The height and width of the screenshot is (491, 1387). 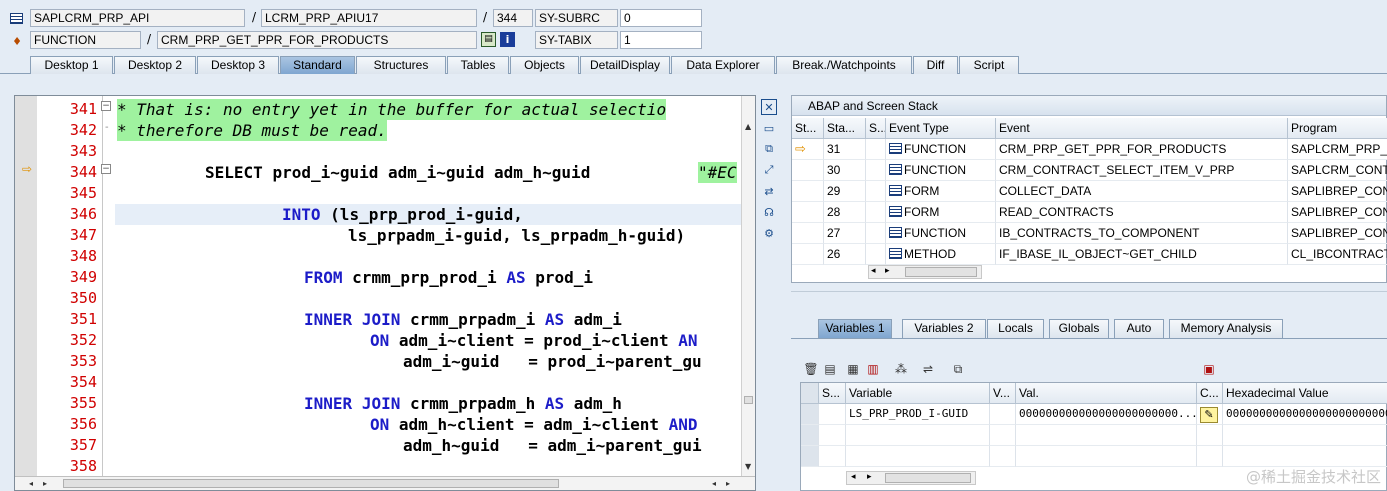 What do you see at coordinates (661, 40) in the screenshot?
I see `sysfield-value-2: 1` at bounding box center [661, 40].